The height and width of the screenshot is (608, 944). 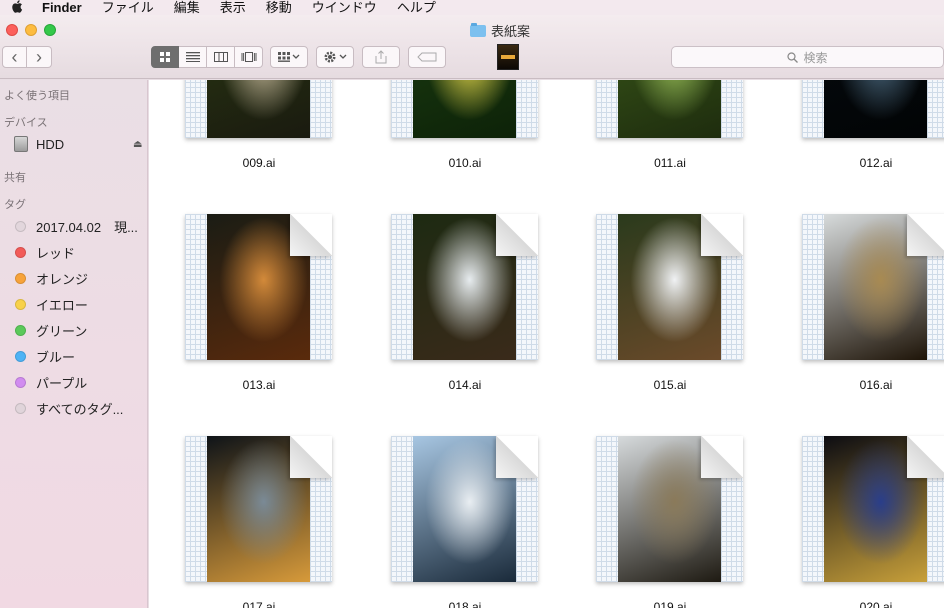 I want to click on sidebar-tag-label: オレンジ, so click(x=62, y=279).